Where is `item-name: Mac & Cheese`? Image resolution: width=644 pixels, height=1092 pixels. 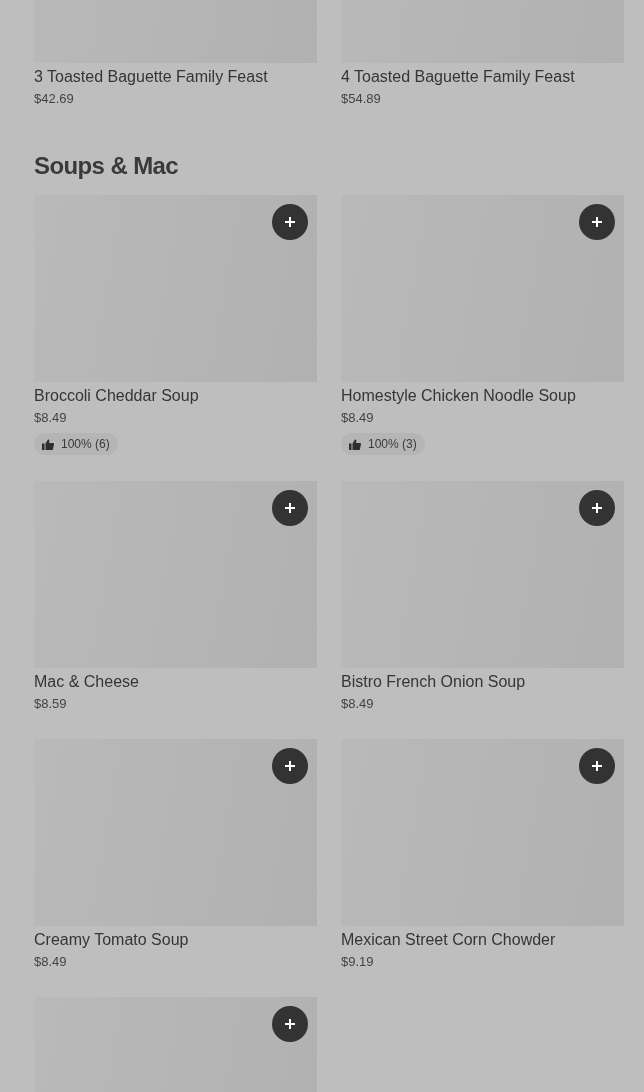
item-name: Mac & Cheese is located at coordinates (87, 682).